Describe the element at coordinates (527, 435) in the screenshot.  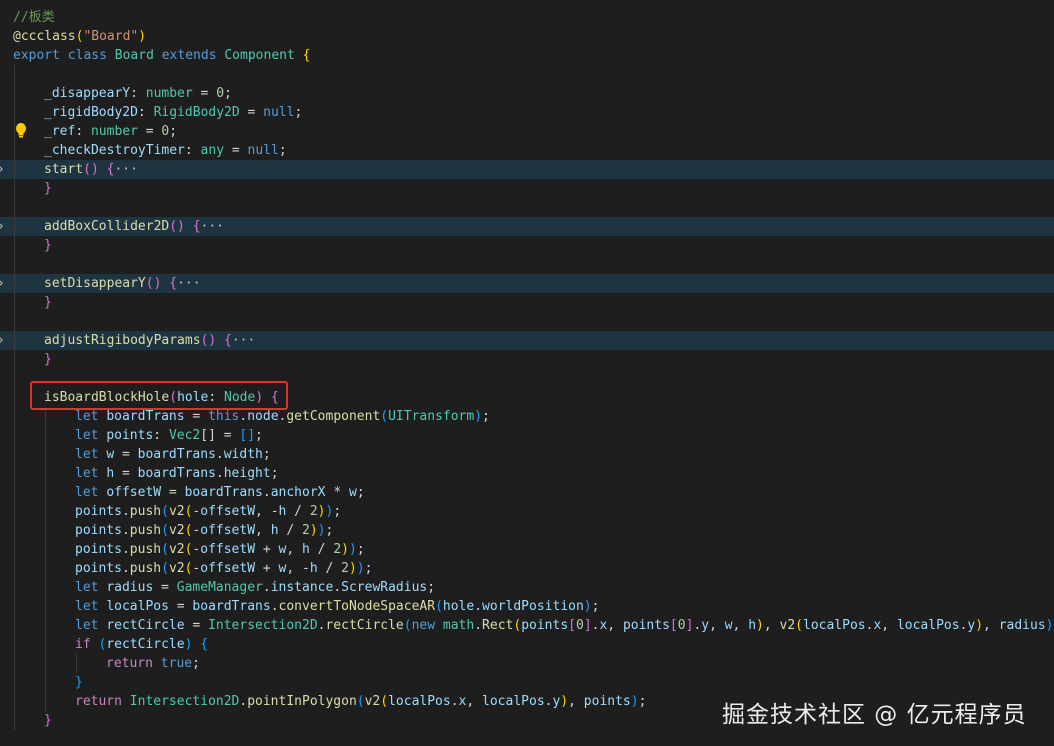
I see `code-line: let points: Vec2[] = [];` at that location.